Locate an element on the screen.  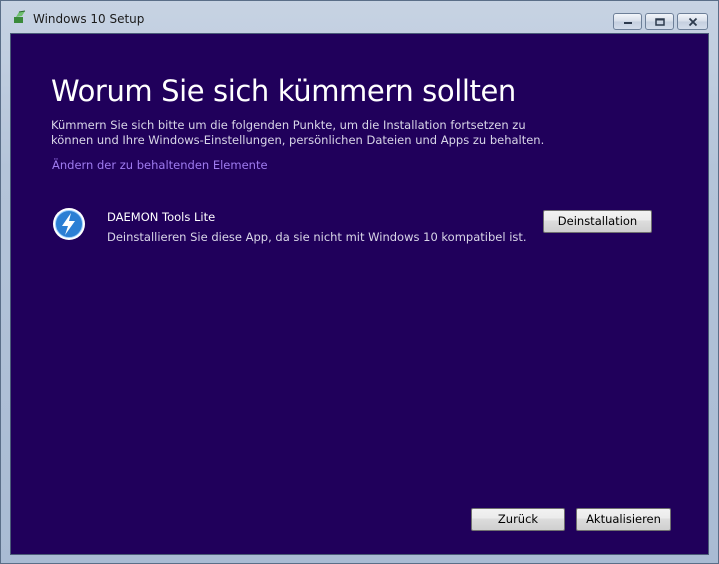
back-button: Zurück is located at coordinates (518, 519).